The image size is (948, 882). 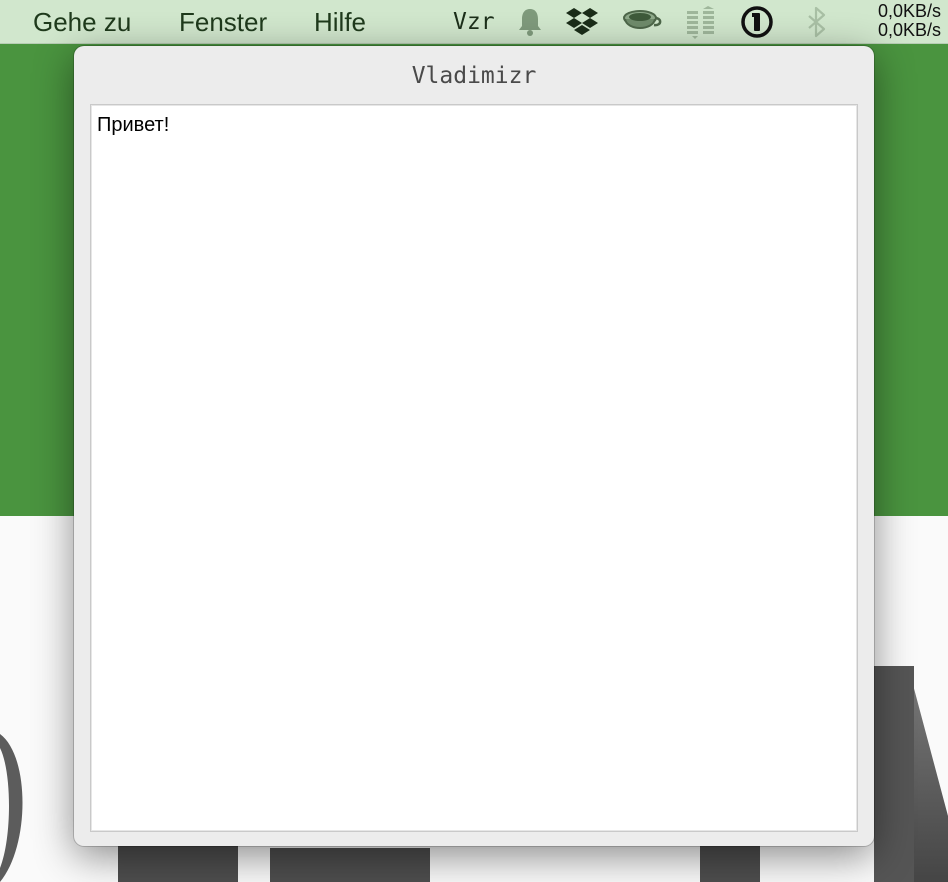 What do you see at coordinates (910, 30) in the screenshot?
I see `download-speed: 0,0KB/s` at bounding box center [910, 30].